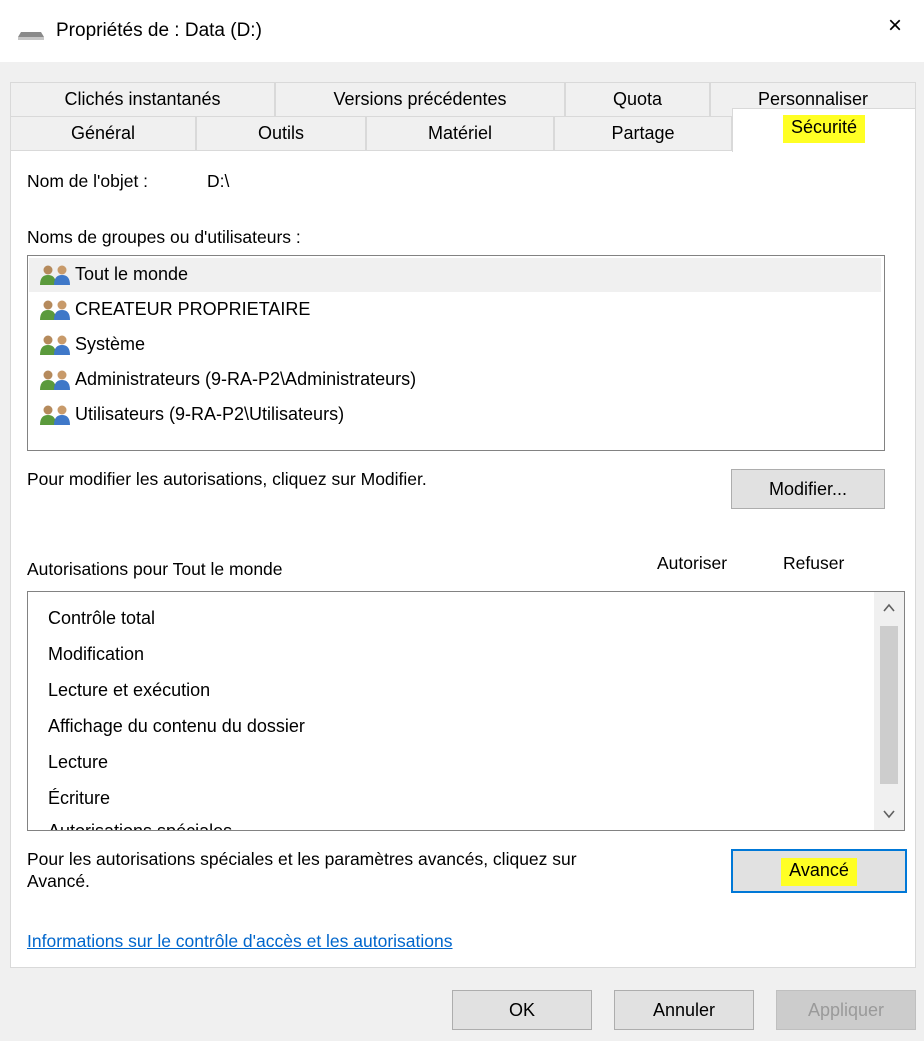  I want to click on tab-label: Outils, so click(280, 133).